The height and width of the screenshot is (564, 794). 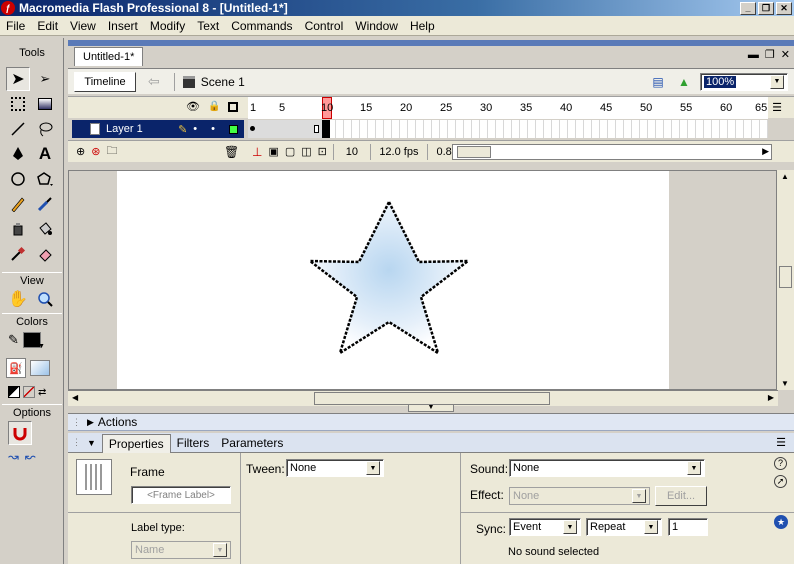 I want to click on stage-vscroll-thumb, so click(x=785, y=277).